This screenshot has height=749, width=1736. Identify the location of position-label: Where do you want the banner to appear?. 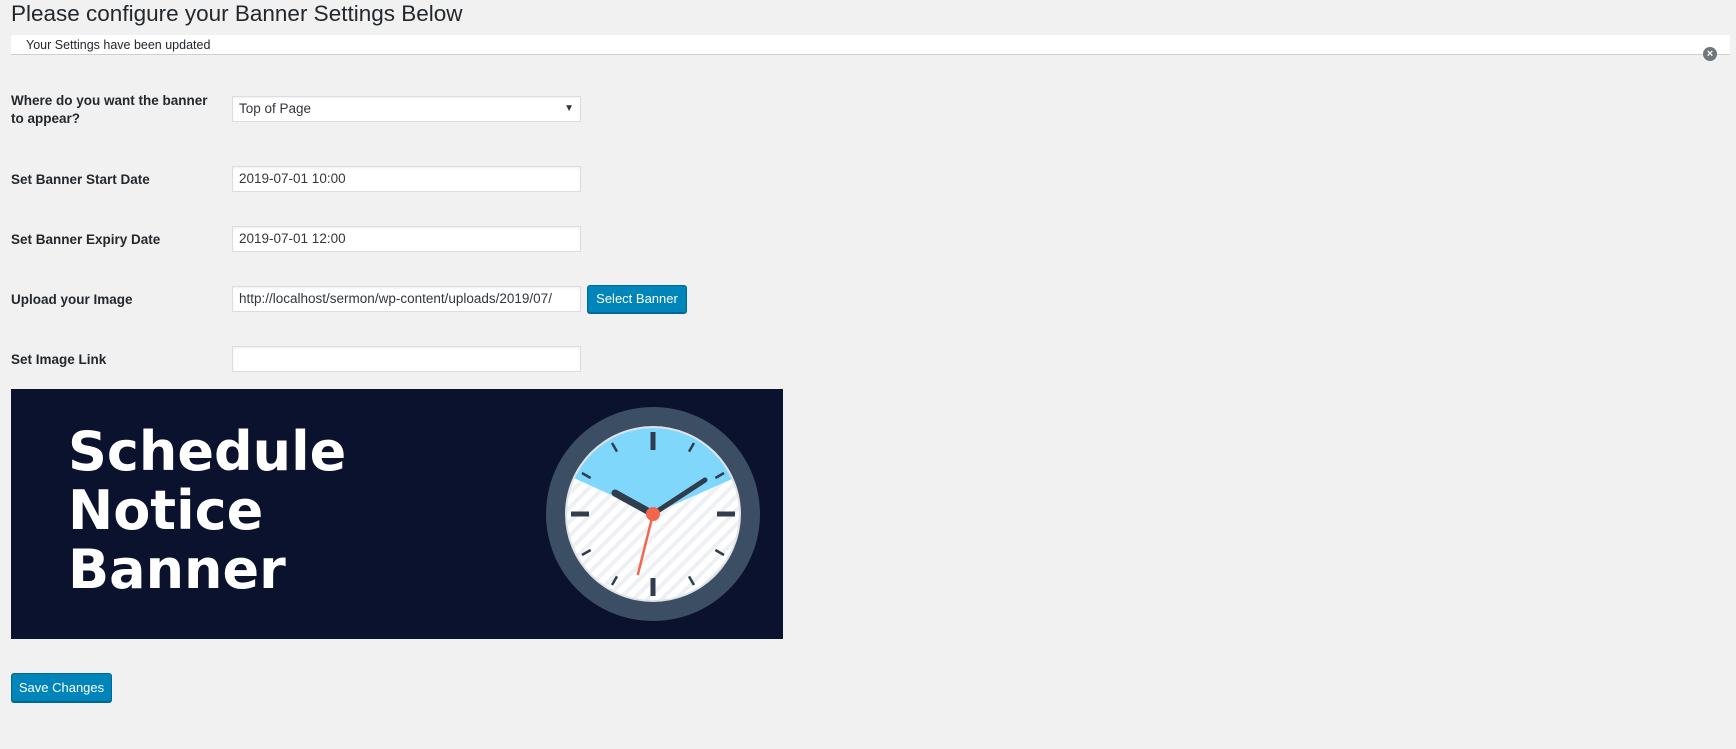
(109, 110).